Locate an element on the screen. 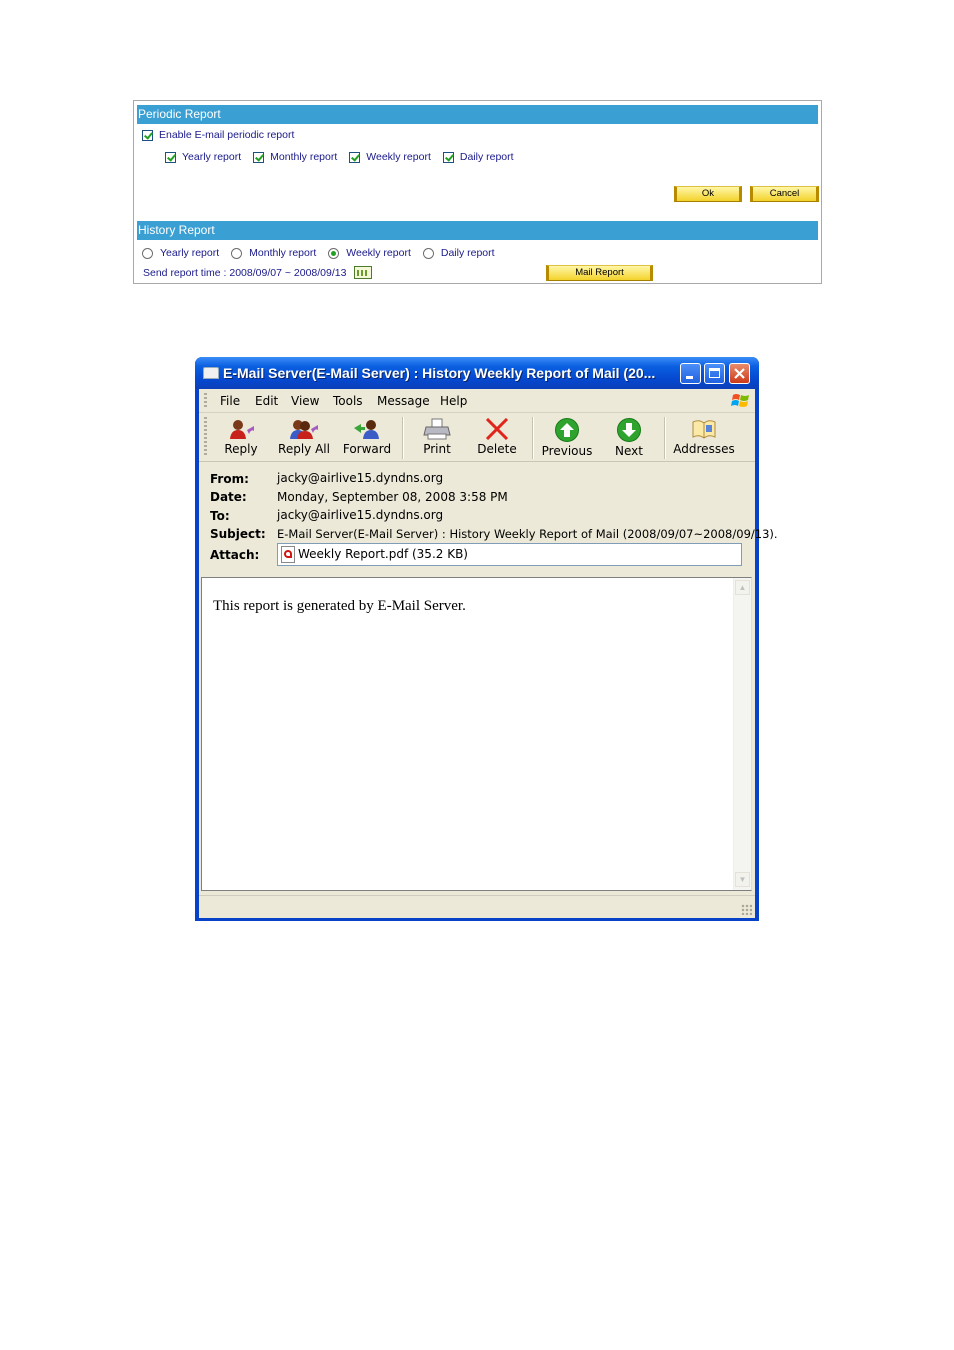 This screenshot has height=1350, width=954. date-value: Monday, September 08, 2008 3:58 PM is located at coordinates (392, 497).